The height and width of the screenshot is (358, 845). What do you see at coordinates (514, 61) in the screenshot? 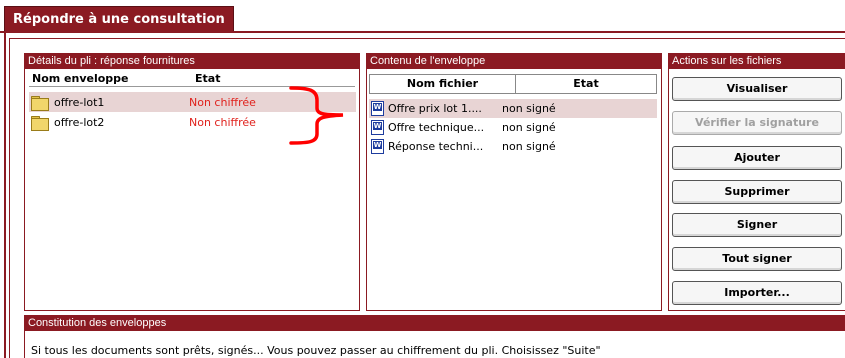
I see `envelope-contents-header: Contenu de l'enveloppe` at bounding box center [514, 61].